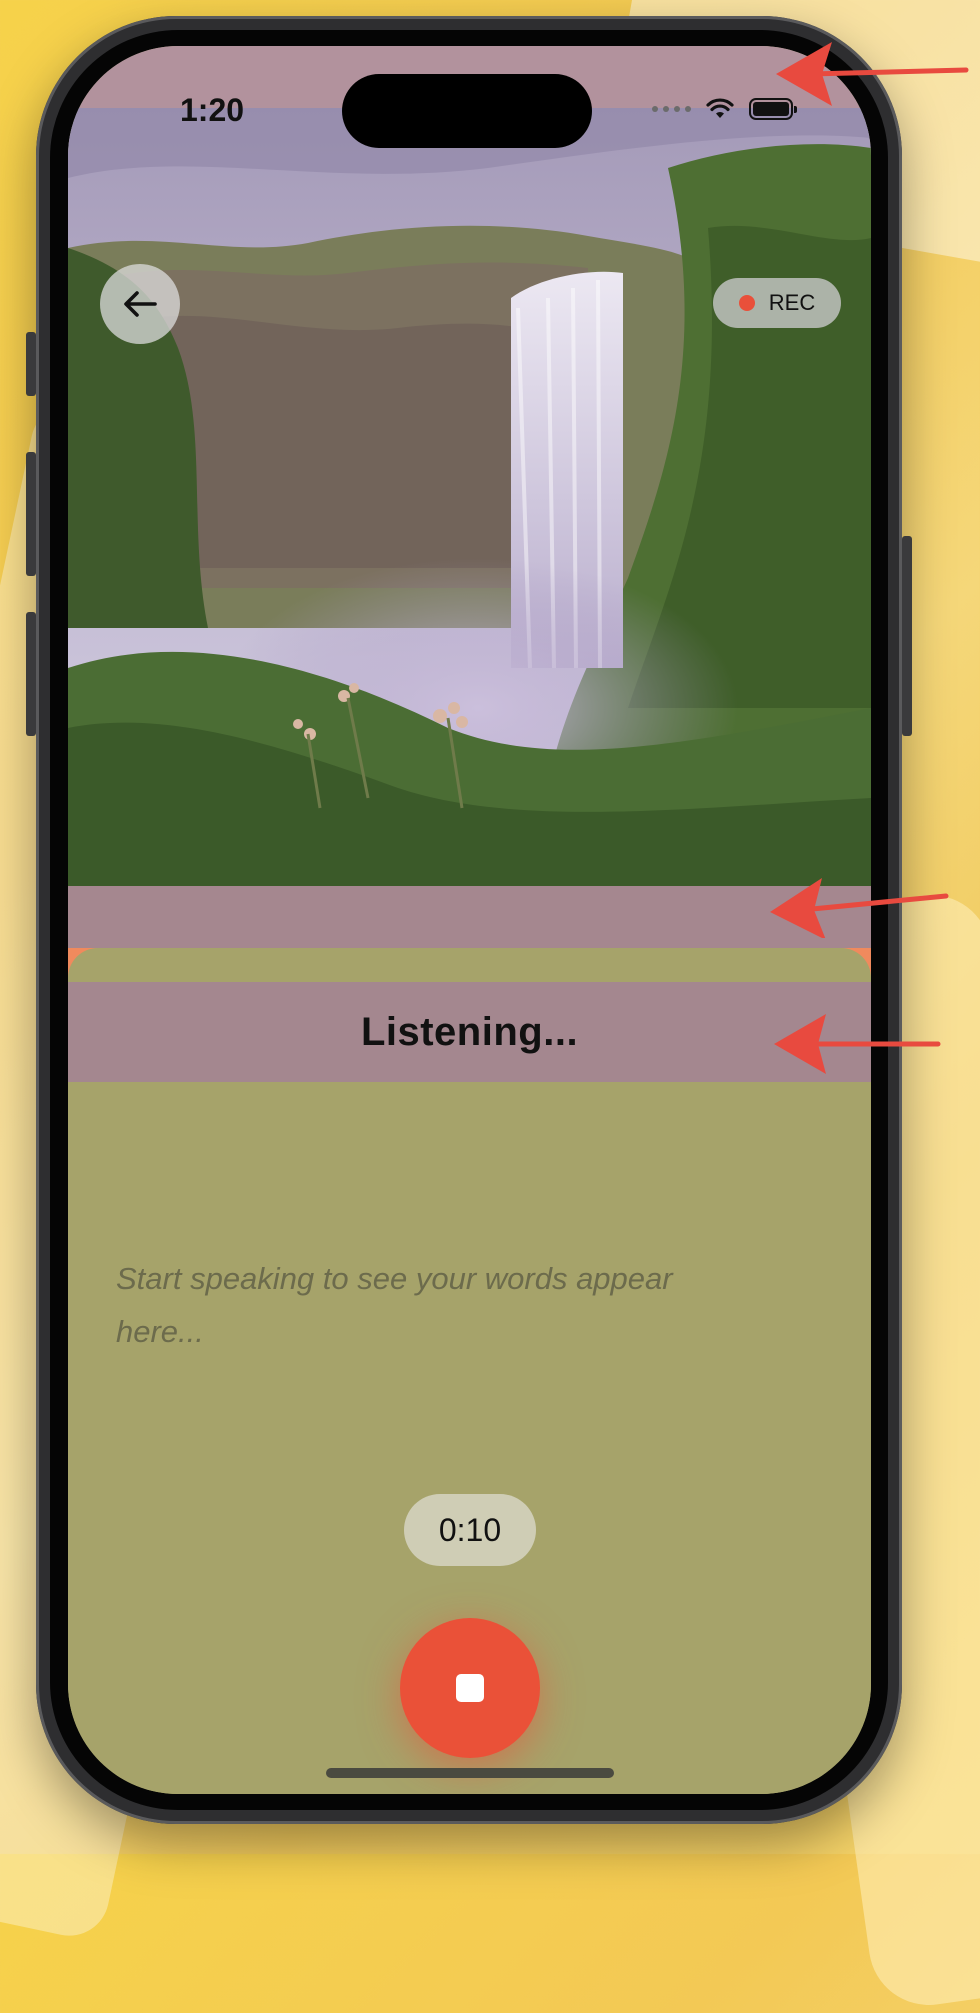 The image size is (980, 2013). I want to click on wifi-icon, so click(720, 108).